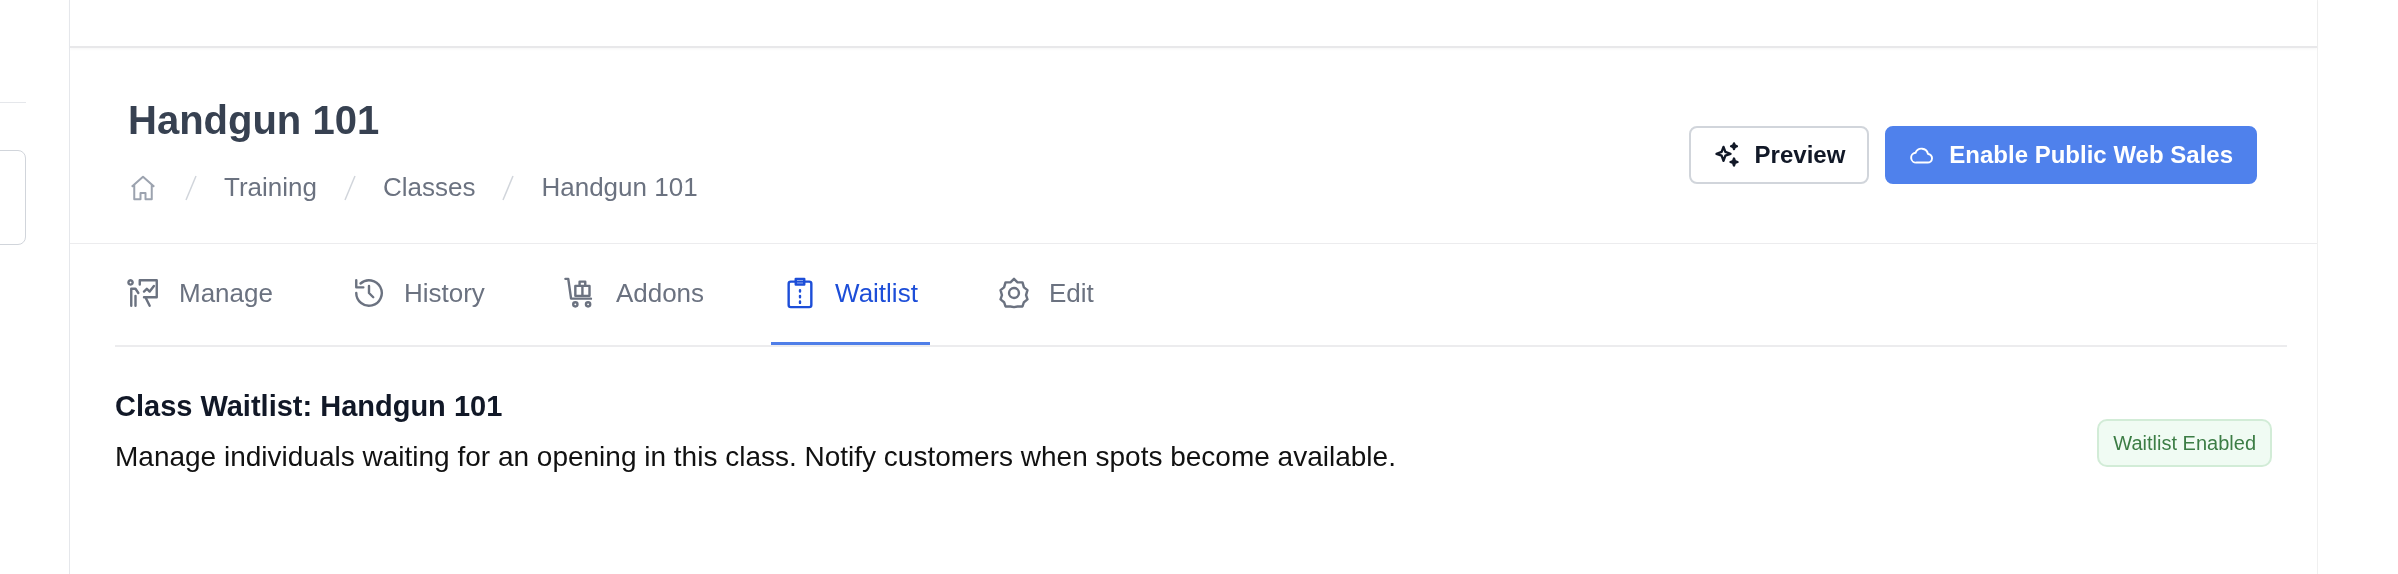 The image size is (2398, 574). I want to click on tab: Edit, so click(1045, 294).